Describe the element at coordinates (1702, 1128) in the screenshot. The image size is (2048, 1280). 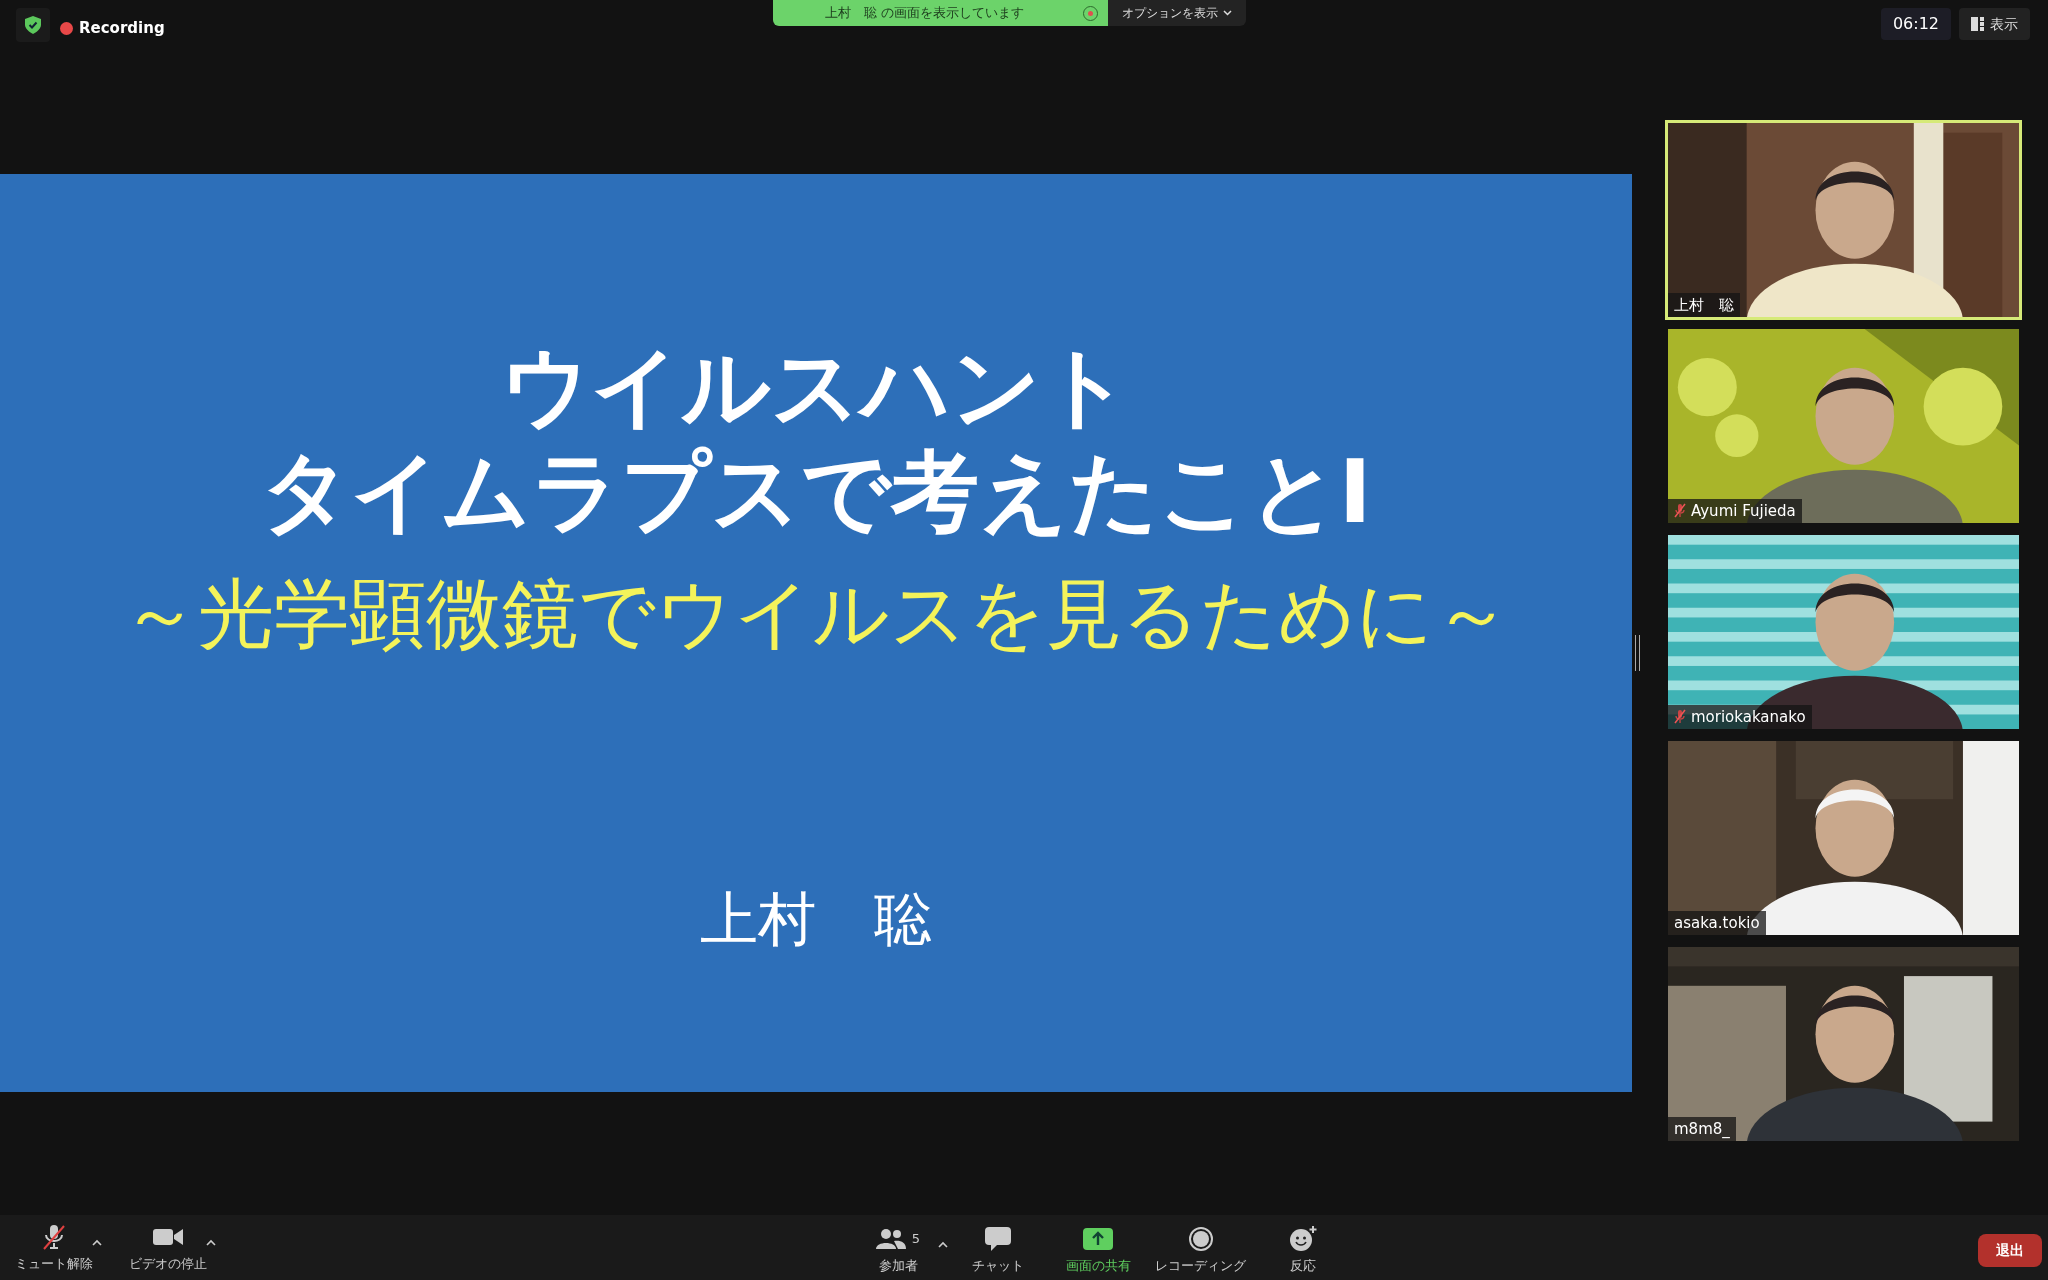
I see `participant-name-tag: m8m8_` at that location.